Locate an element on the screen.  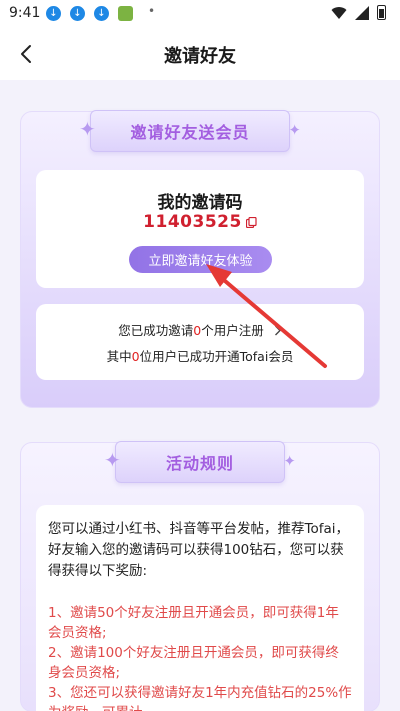
copy-icon is located at coordinates (251, 222).